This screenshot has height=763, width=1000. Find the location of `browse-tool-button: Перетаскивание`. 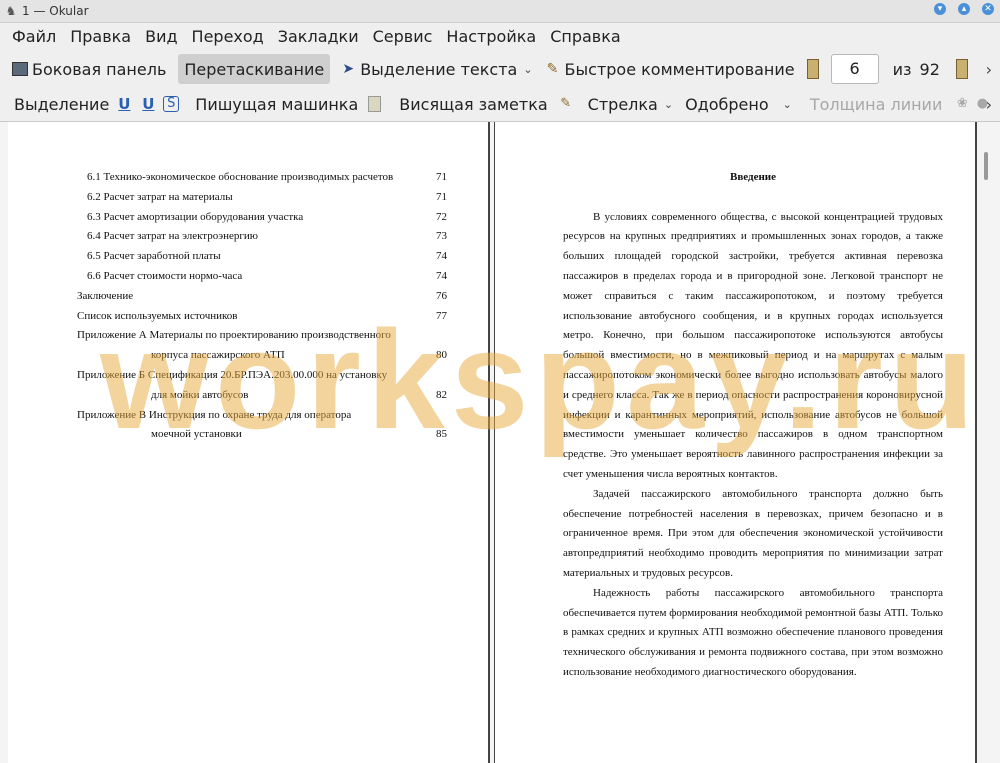

browse-tool-button: Перетаскивание is located at coordinates (254, 69).